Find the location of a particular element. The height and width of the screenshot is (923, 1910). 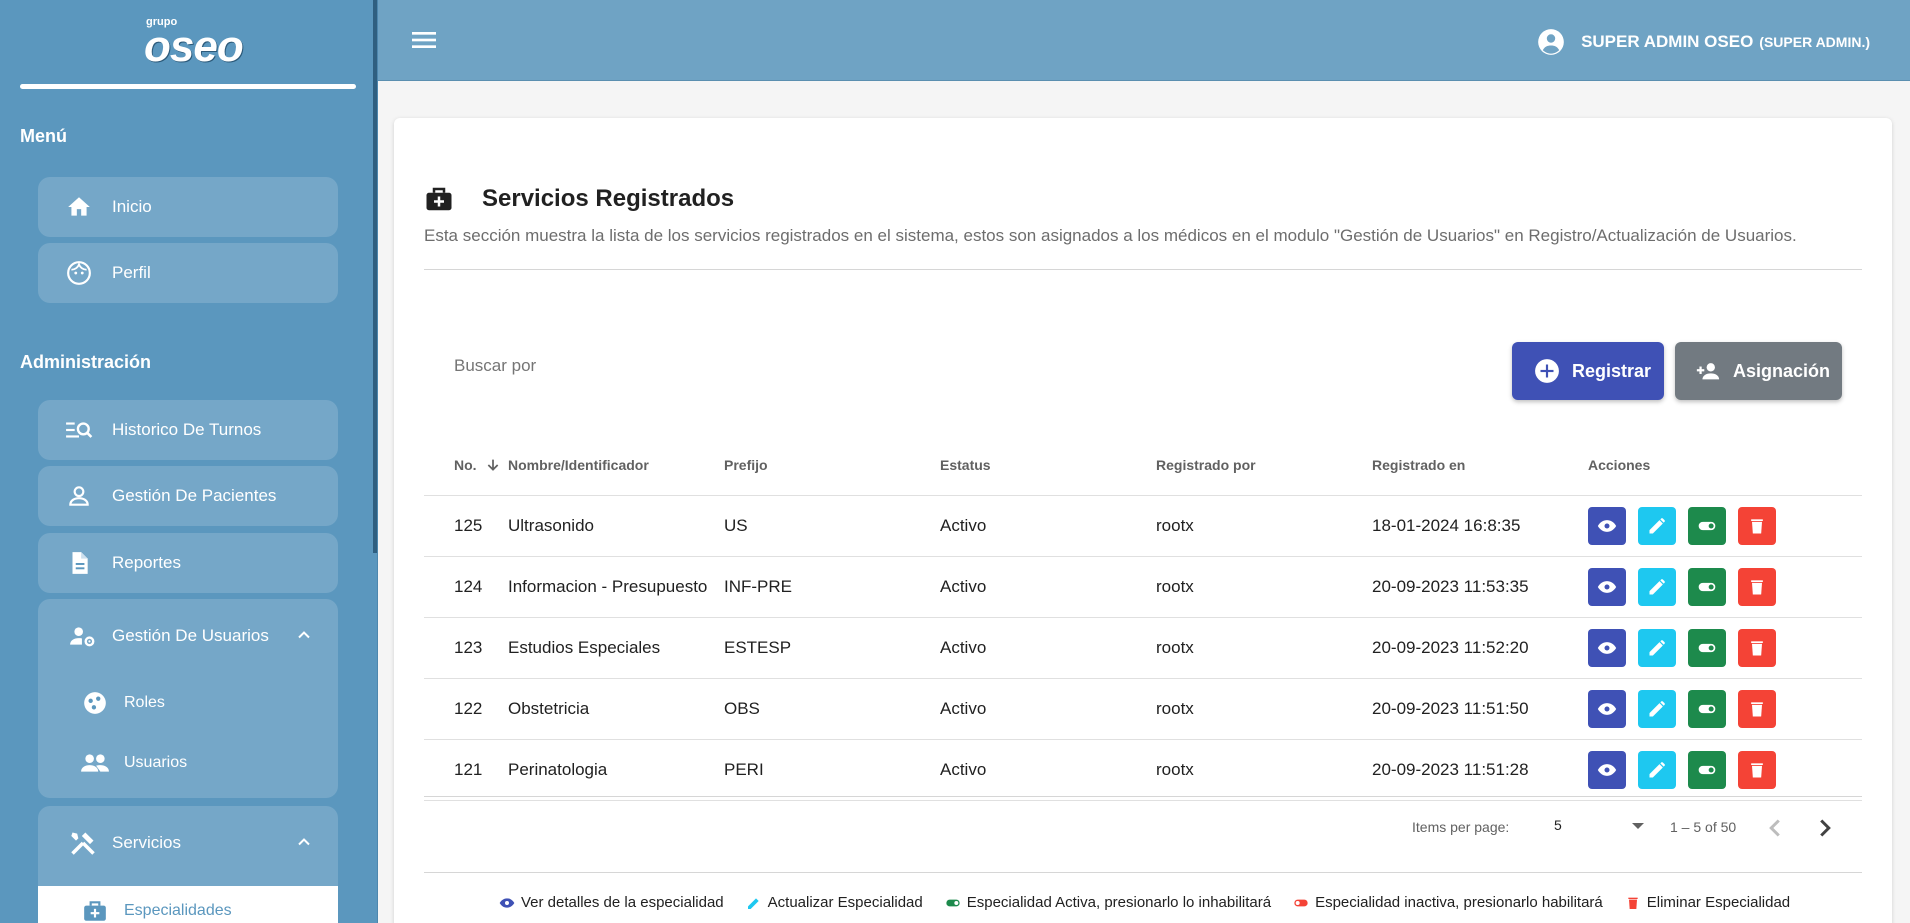

user-role: (SUPER ADMIN.) is located at coordinates (1814, 42).